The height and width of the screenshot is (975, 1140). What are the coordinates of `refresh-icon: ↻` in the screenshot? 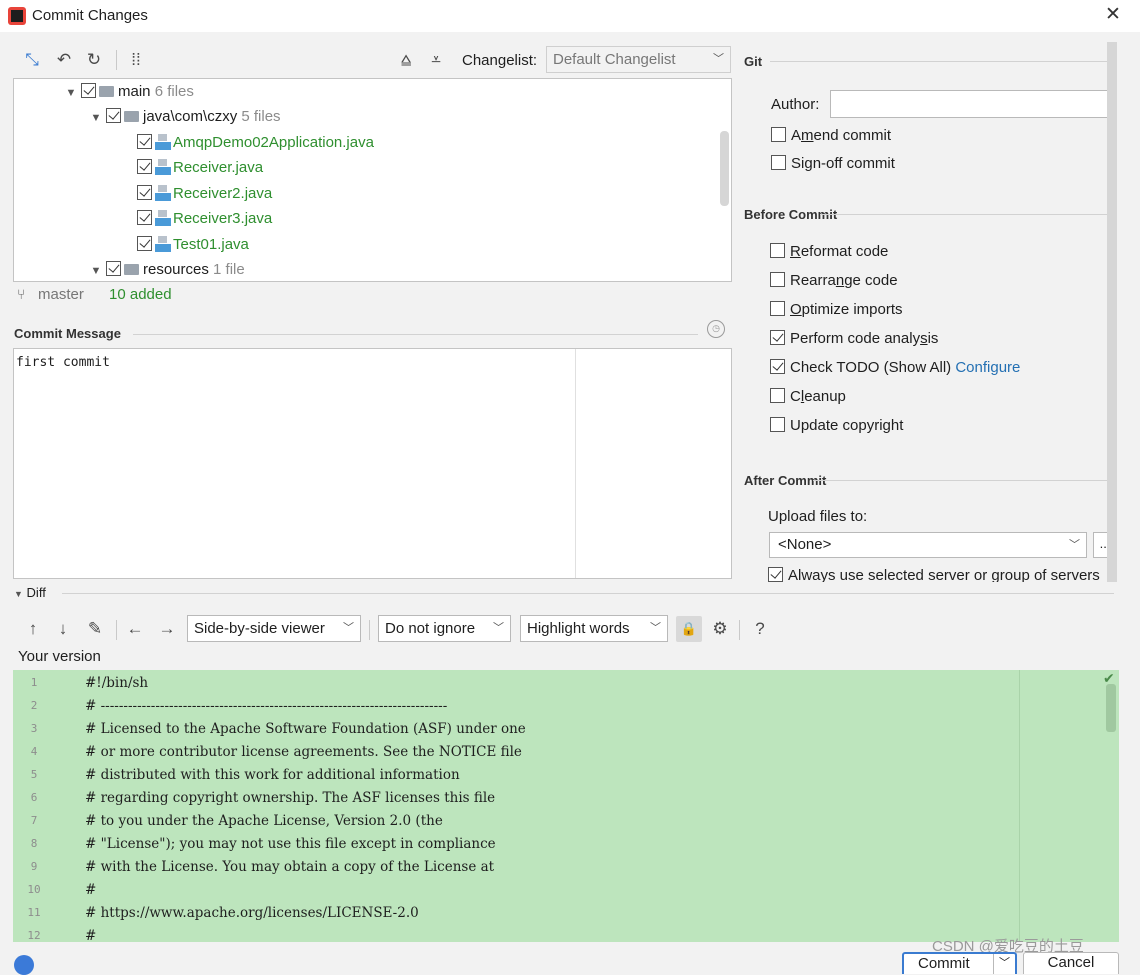 It's located at (94, 60).